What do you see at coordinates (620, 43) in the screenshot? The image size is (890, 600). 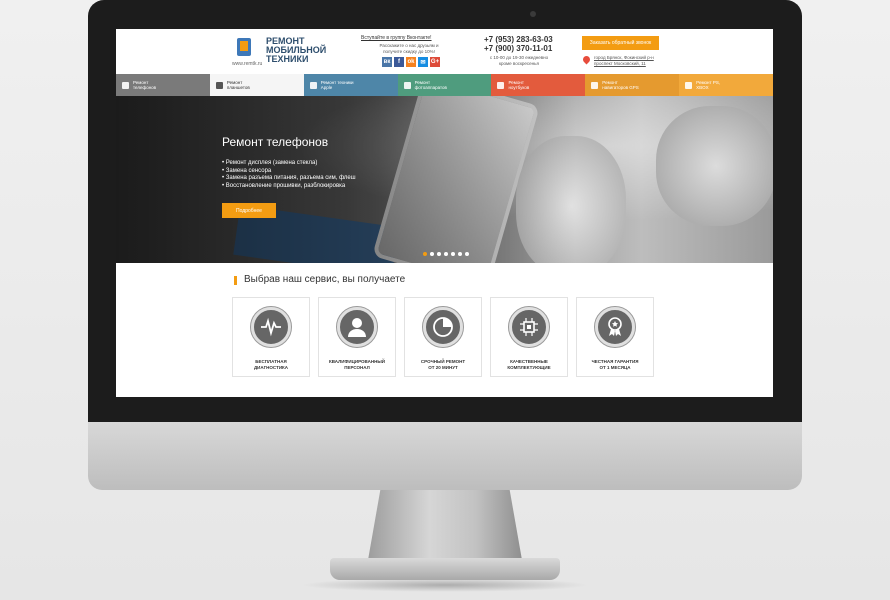 I see `callback-button: Заказать обратный звонок` at bounding box center [620, 43].